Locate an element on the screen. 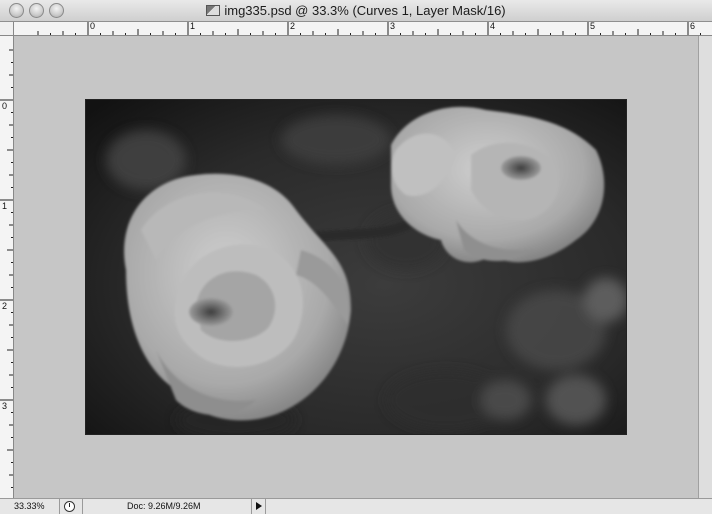 The height and width of the screenshot is (514, 712). status-bar: 33.33% Doc: 9.26M/9.26M is located at coordinates (356, 506).